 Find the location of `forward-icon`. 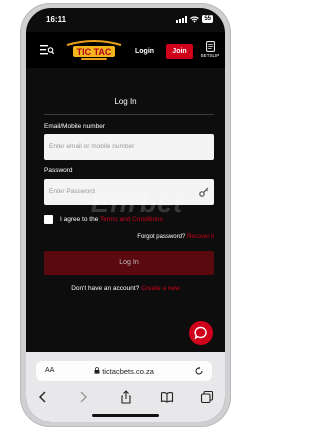

forward-icon is located at coordinates (83, 397).